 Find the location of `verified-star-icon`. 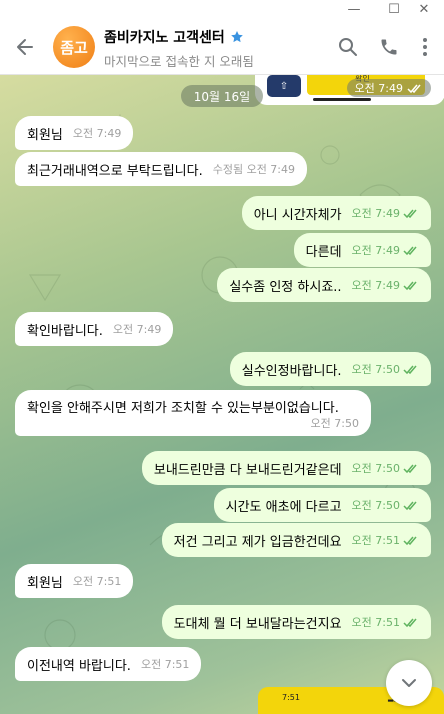

verified-star-icon is located at coordinates (236, 37).